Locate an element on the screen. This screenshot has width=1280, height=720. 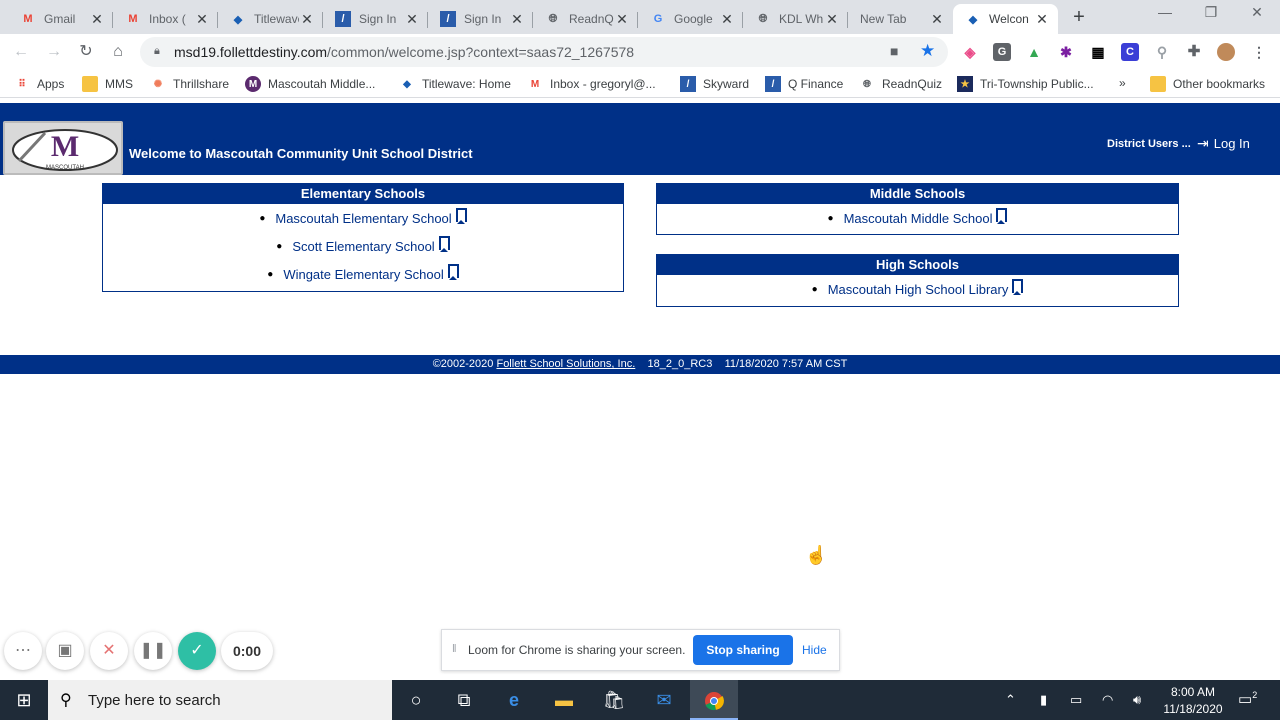
qr-code-icon: ▦ is located at coordinates (1098, 52).